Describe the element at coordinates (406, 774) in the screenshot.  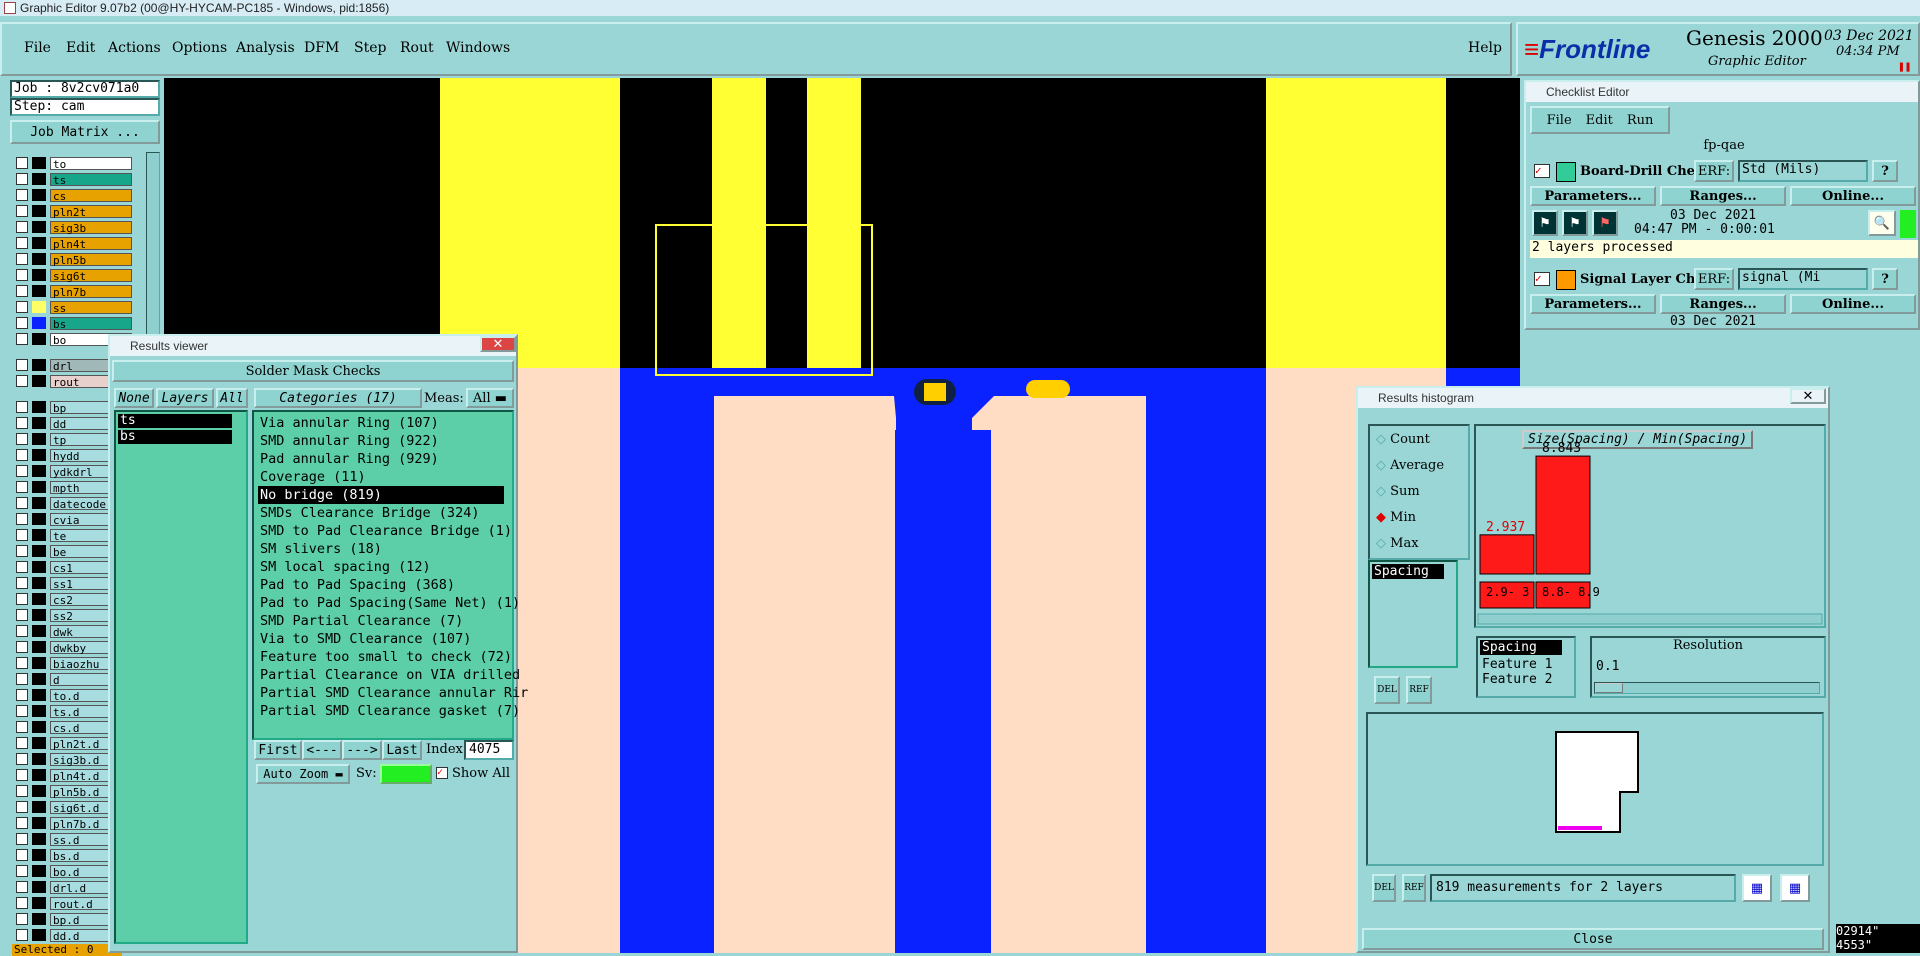
I see `sv-select` at that location.